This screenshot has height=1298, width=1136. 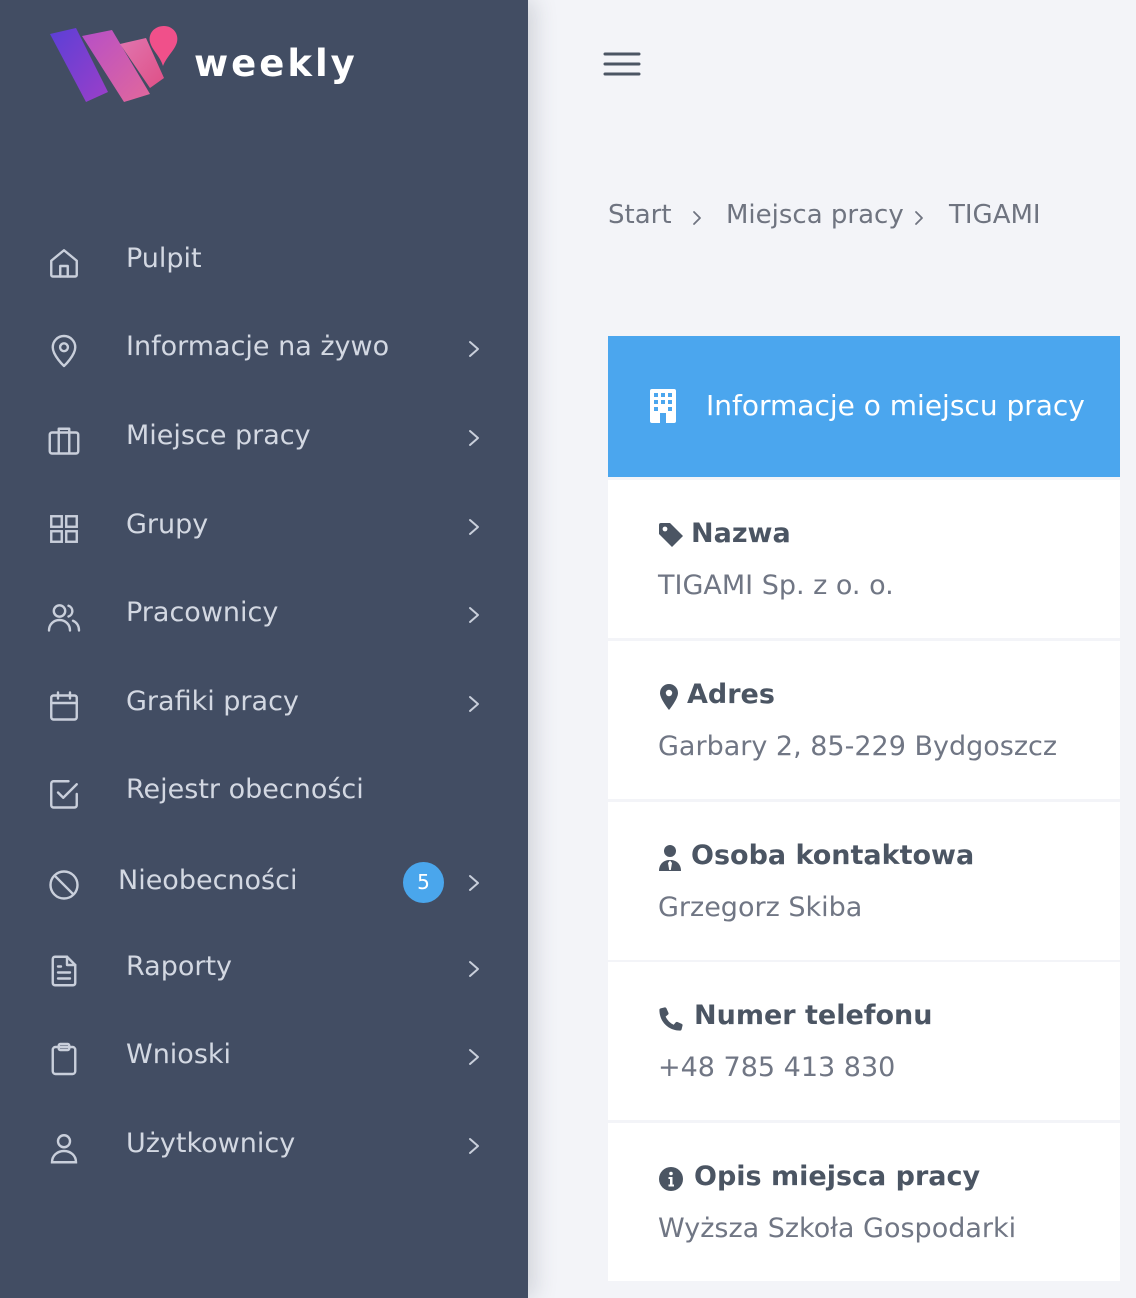 What do you see at coordinates (258, 346) in the screenshot?
I see `sidebar-item-label: Informacje na żywo` at bounding box center [258, 346].